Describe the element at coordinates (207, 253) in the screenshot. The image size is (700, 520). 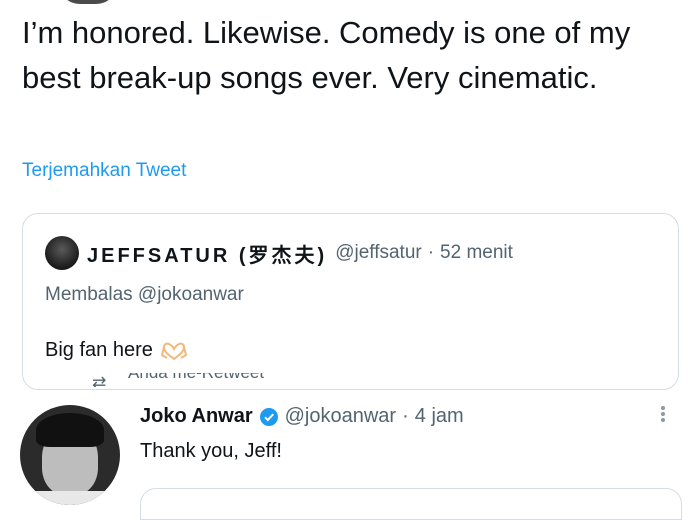
I see `quoted-display-name: JEFFSATUR (罗杰夫)` at that location.